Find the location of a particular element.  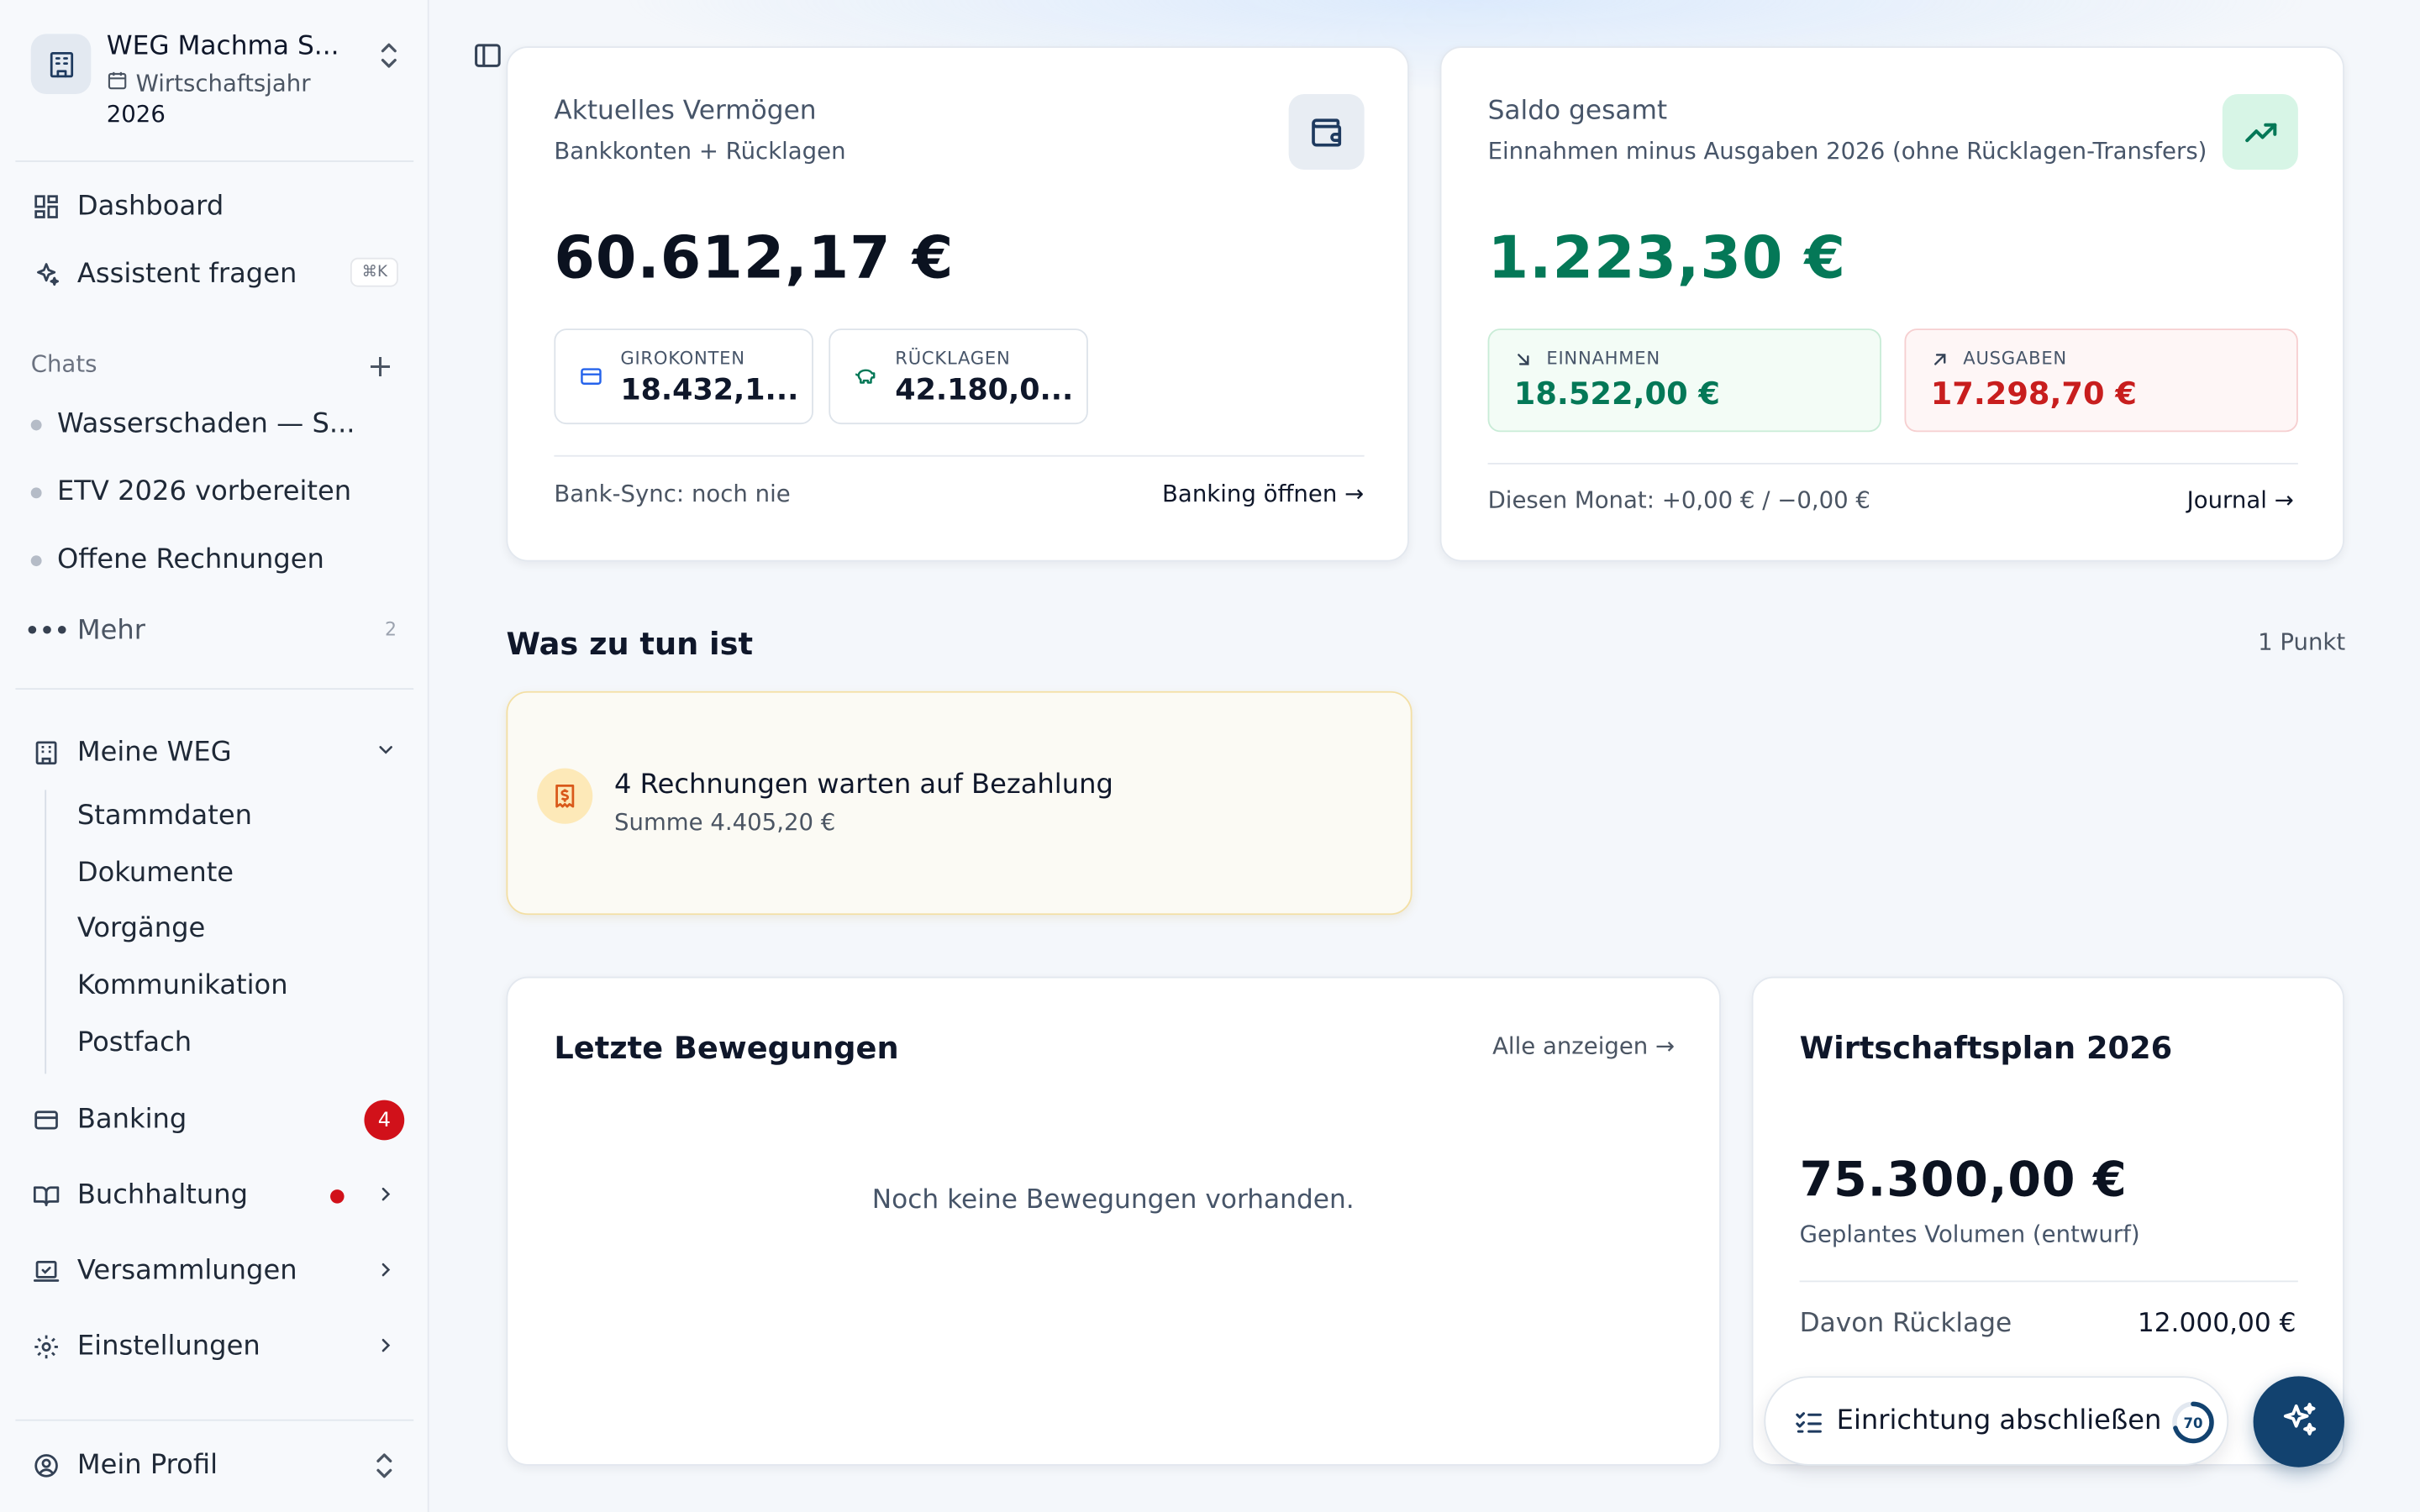

assistant-fab is located at coordinates (2298, 1421).